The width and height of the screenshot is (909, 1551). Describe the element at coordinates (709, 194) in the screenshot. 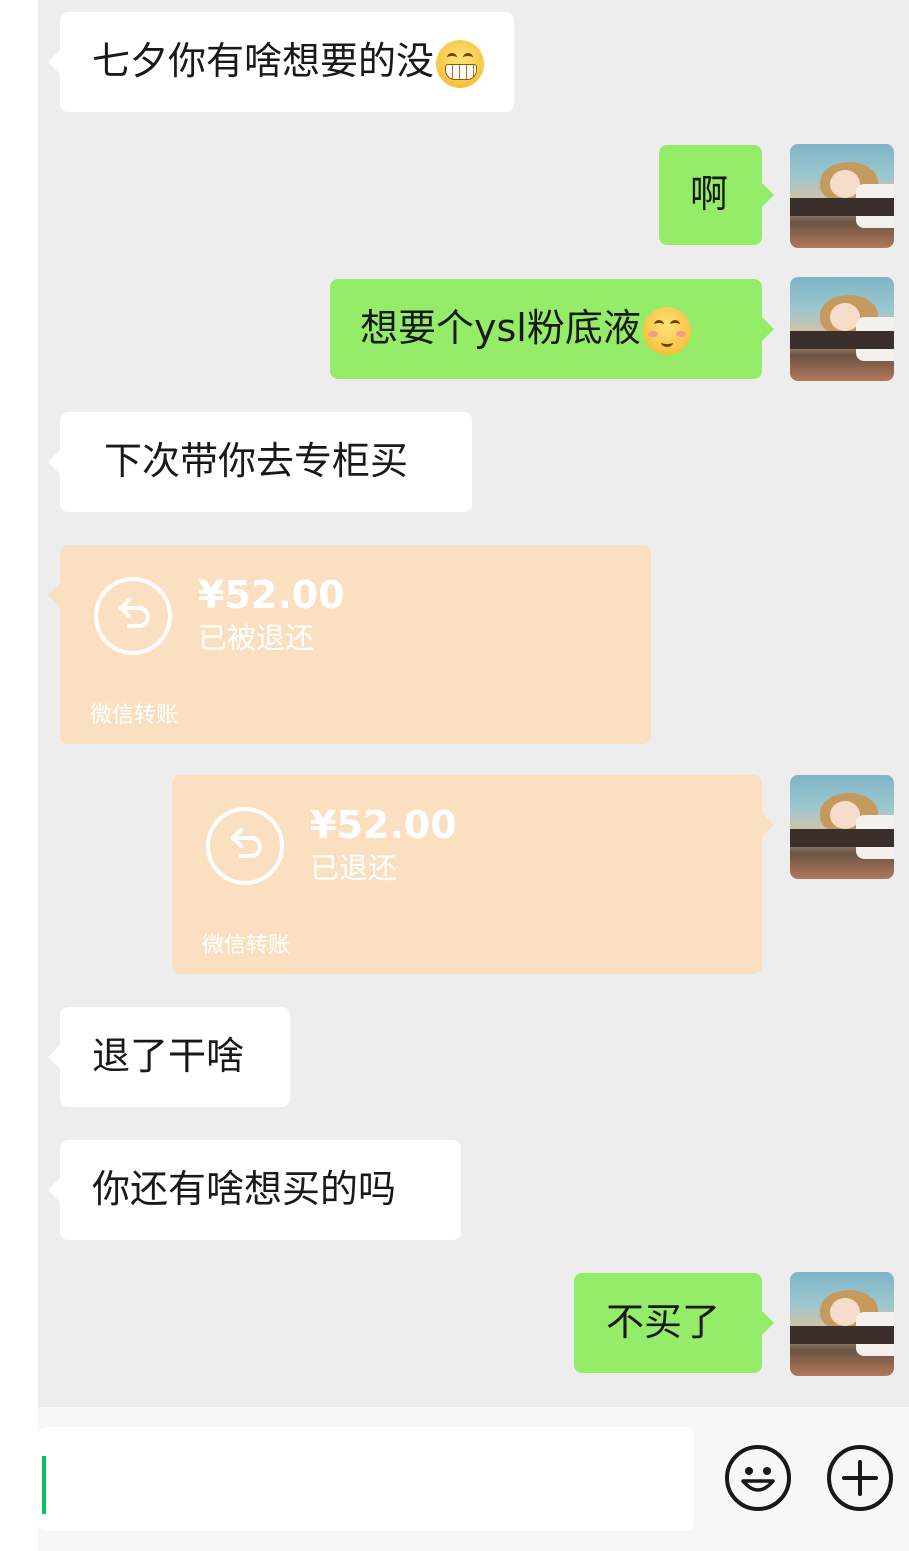

I see `message-text: 啊` at that location.